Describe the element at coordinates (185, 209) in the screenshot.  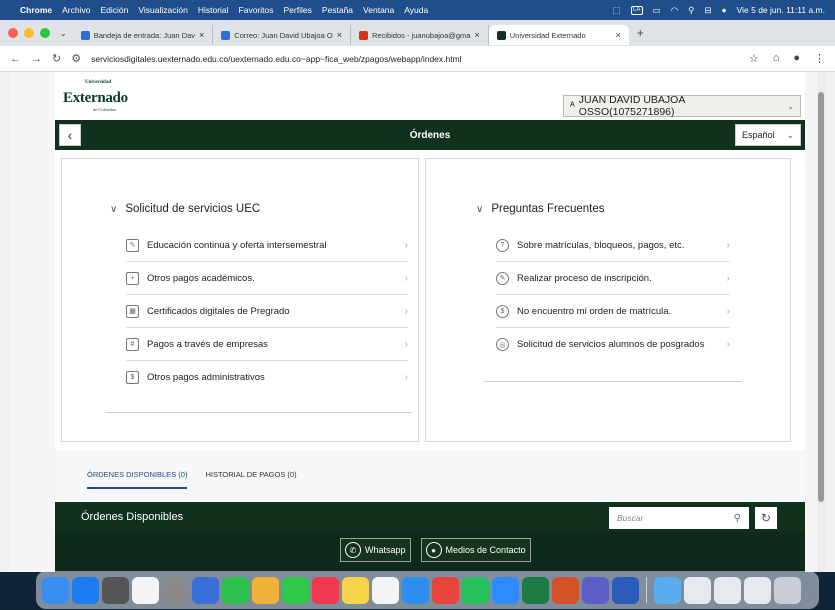
I see `services-panel-header: ∨ Solicitud de servicios UEC` at that location.